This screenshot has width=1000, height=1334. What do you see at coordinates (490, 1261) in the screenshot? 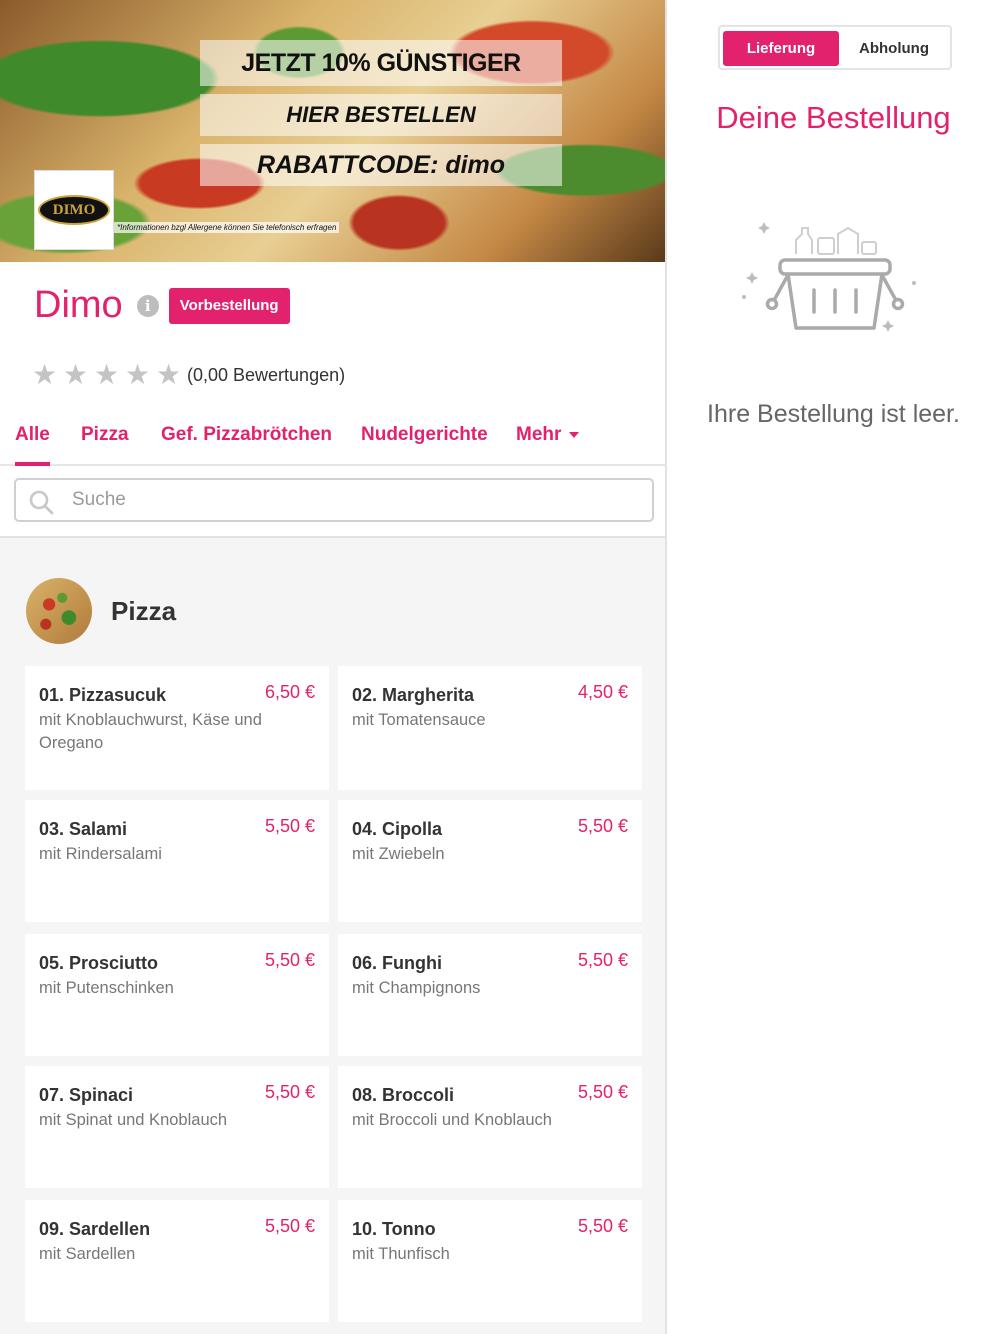
I see `menu-item-card: 10. Tonno 5,50 € mit Thunfisch` at bounding box center [490, 1261].